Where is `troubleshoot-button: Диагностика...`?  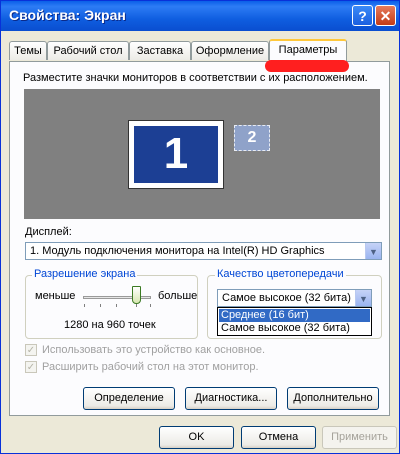 troubleshoot-button: Диагностика... is located at coordinates (231, 398).